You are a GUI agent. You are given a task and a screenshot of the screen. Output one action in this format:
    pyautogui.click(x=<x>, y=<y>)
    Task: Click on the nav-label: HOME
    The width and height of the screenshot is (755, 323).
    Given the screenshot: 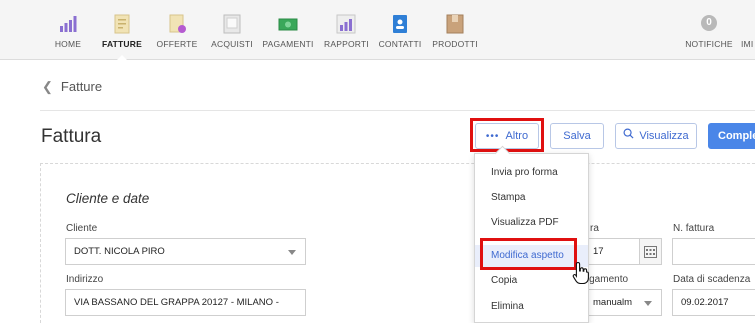 What is the action you would take?
    pyautogui.click(x=68, y=44)
    